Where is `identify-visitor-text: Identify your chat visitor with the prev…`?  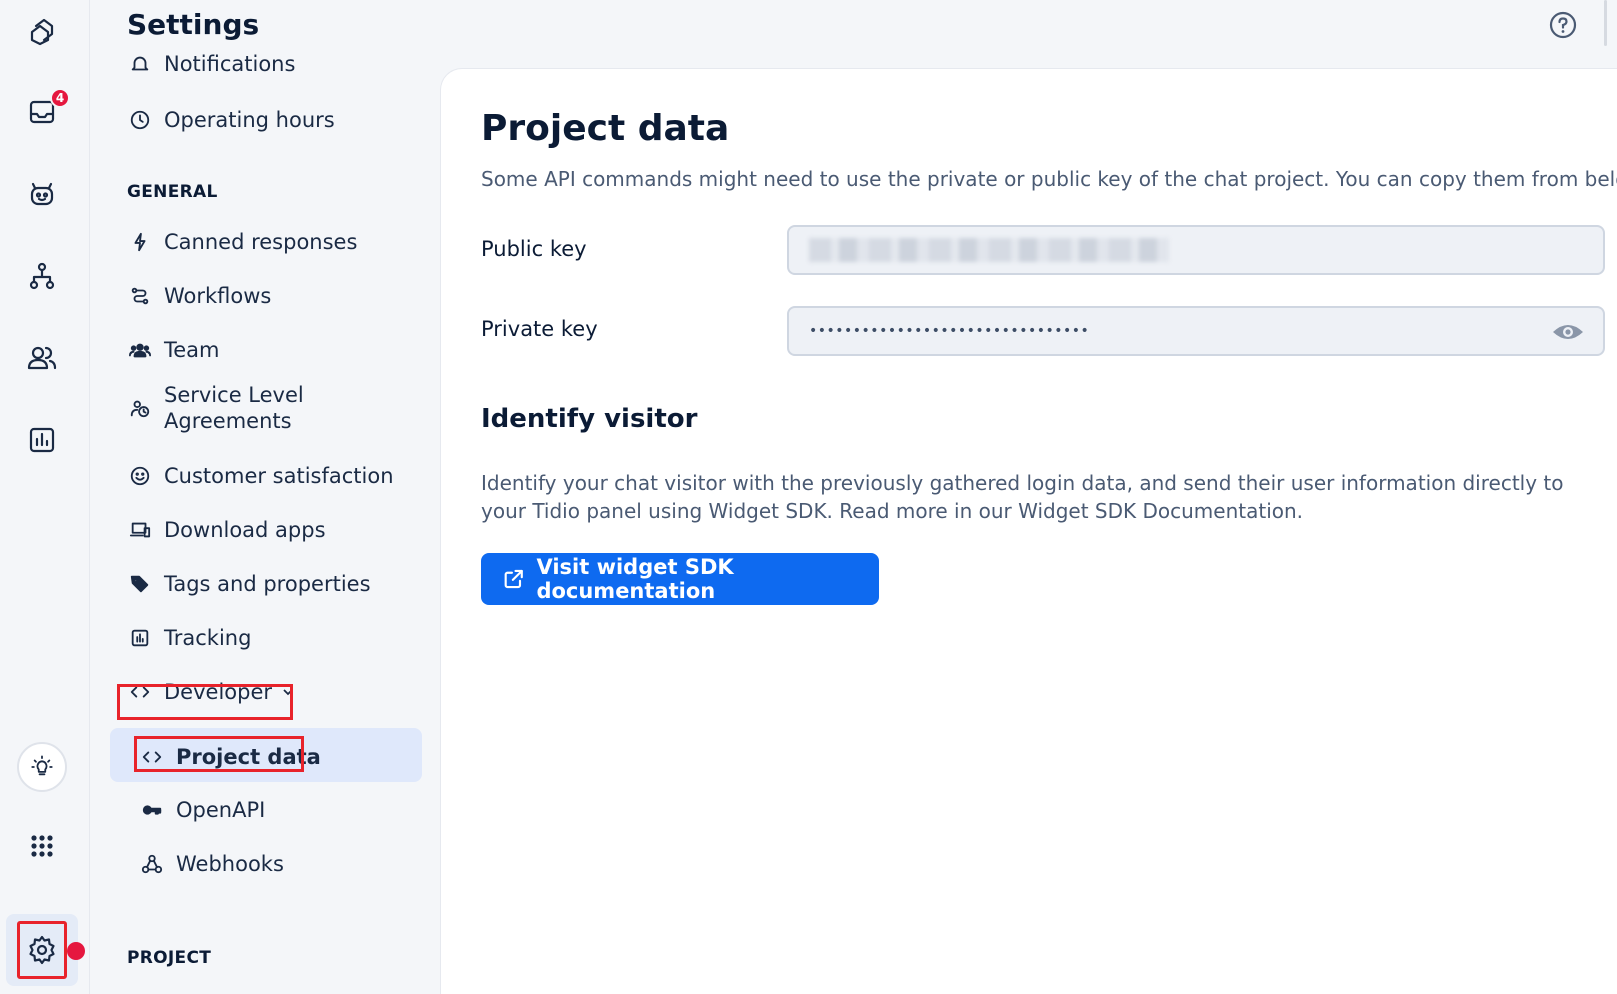
identify-visitor-text: Identify your chat visitor with the prev… is located at coordinates (1022, 497).